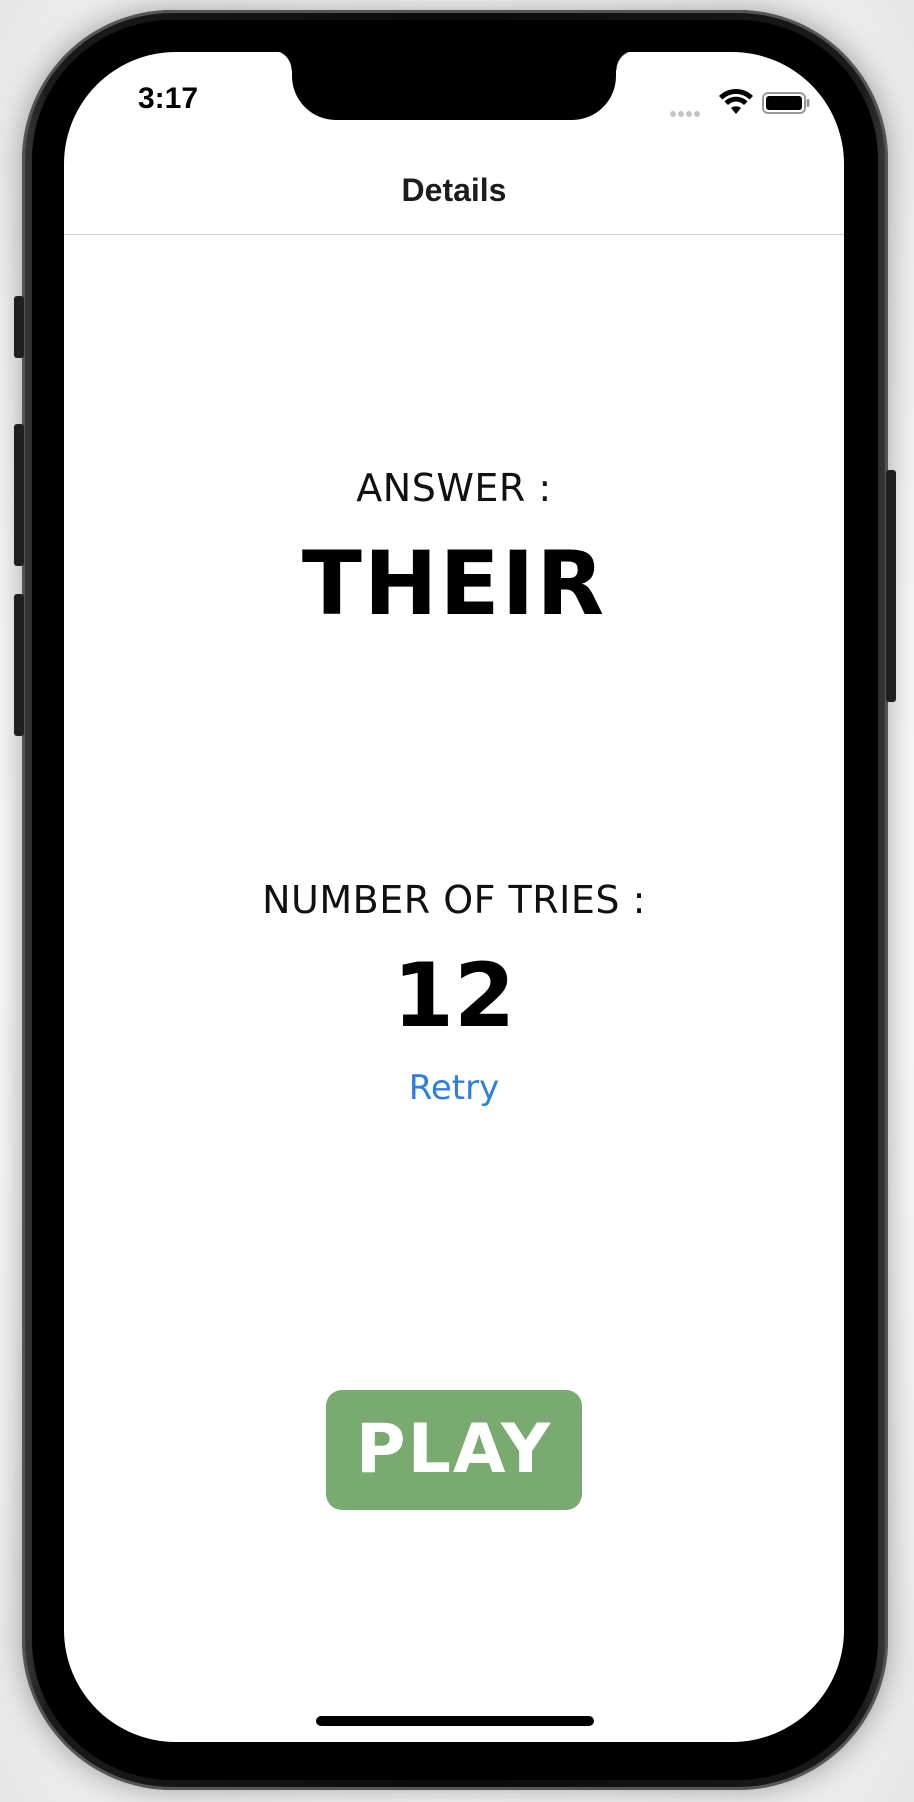  Describe the element at coordinates (19, 495) in the screenshot. I see `volume-up-button` at that location.